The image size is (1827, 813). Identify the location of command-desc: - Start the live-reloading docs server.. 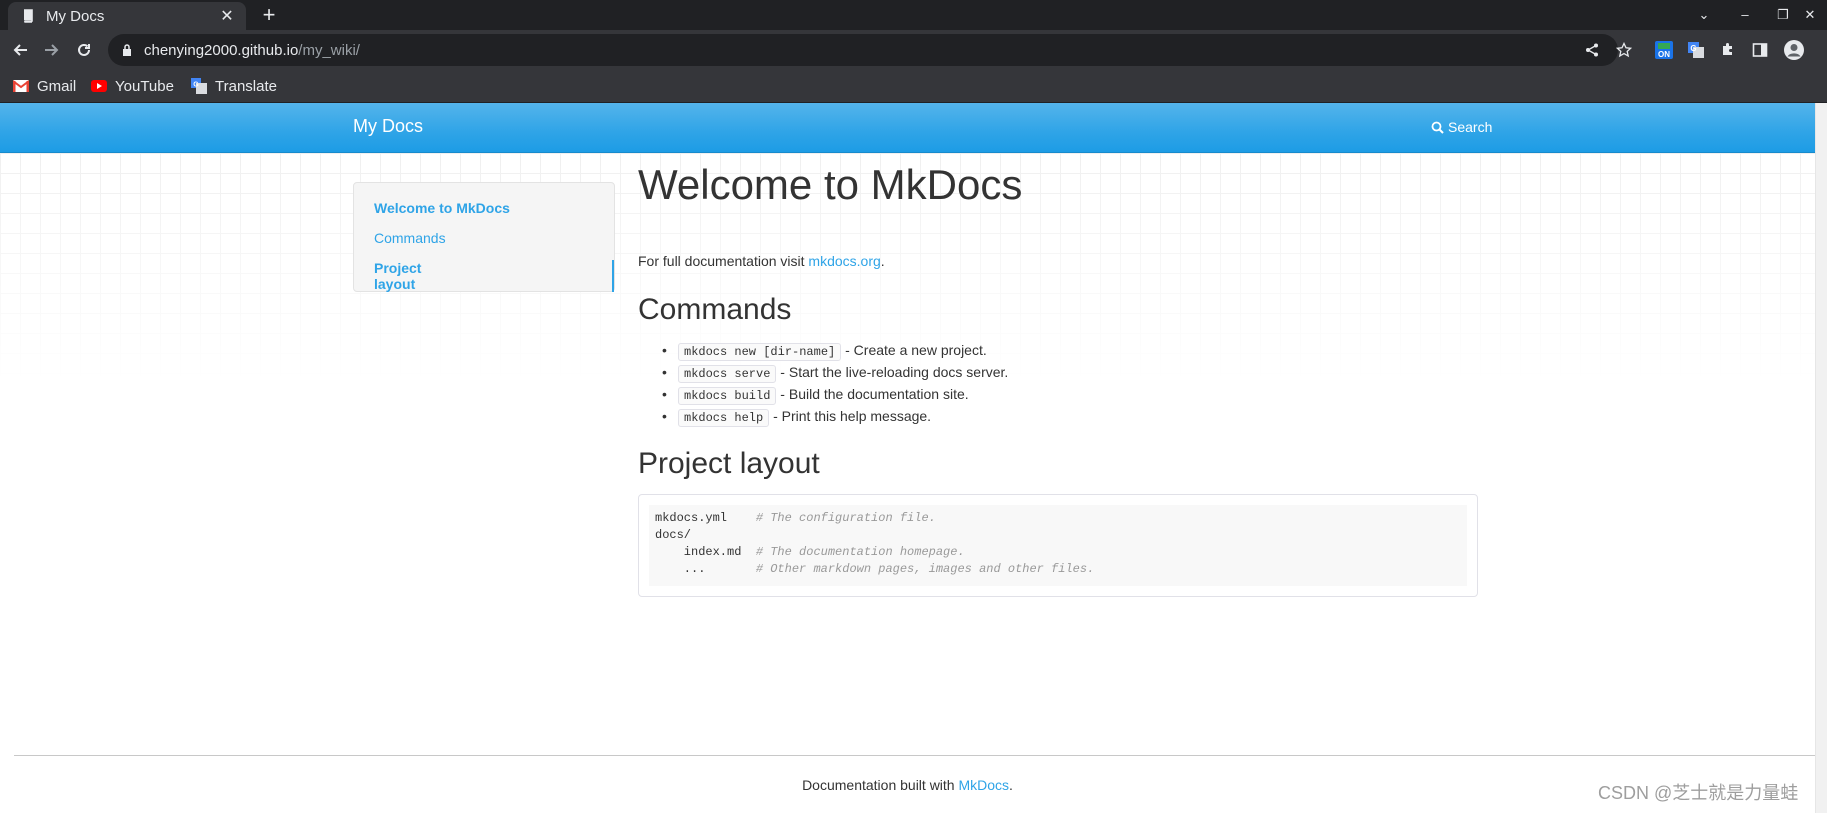
(892, 372).